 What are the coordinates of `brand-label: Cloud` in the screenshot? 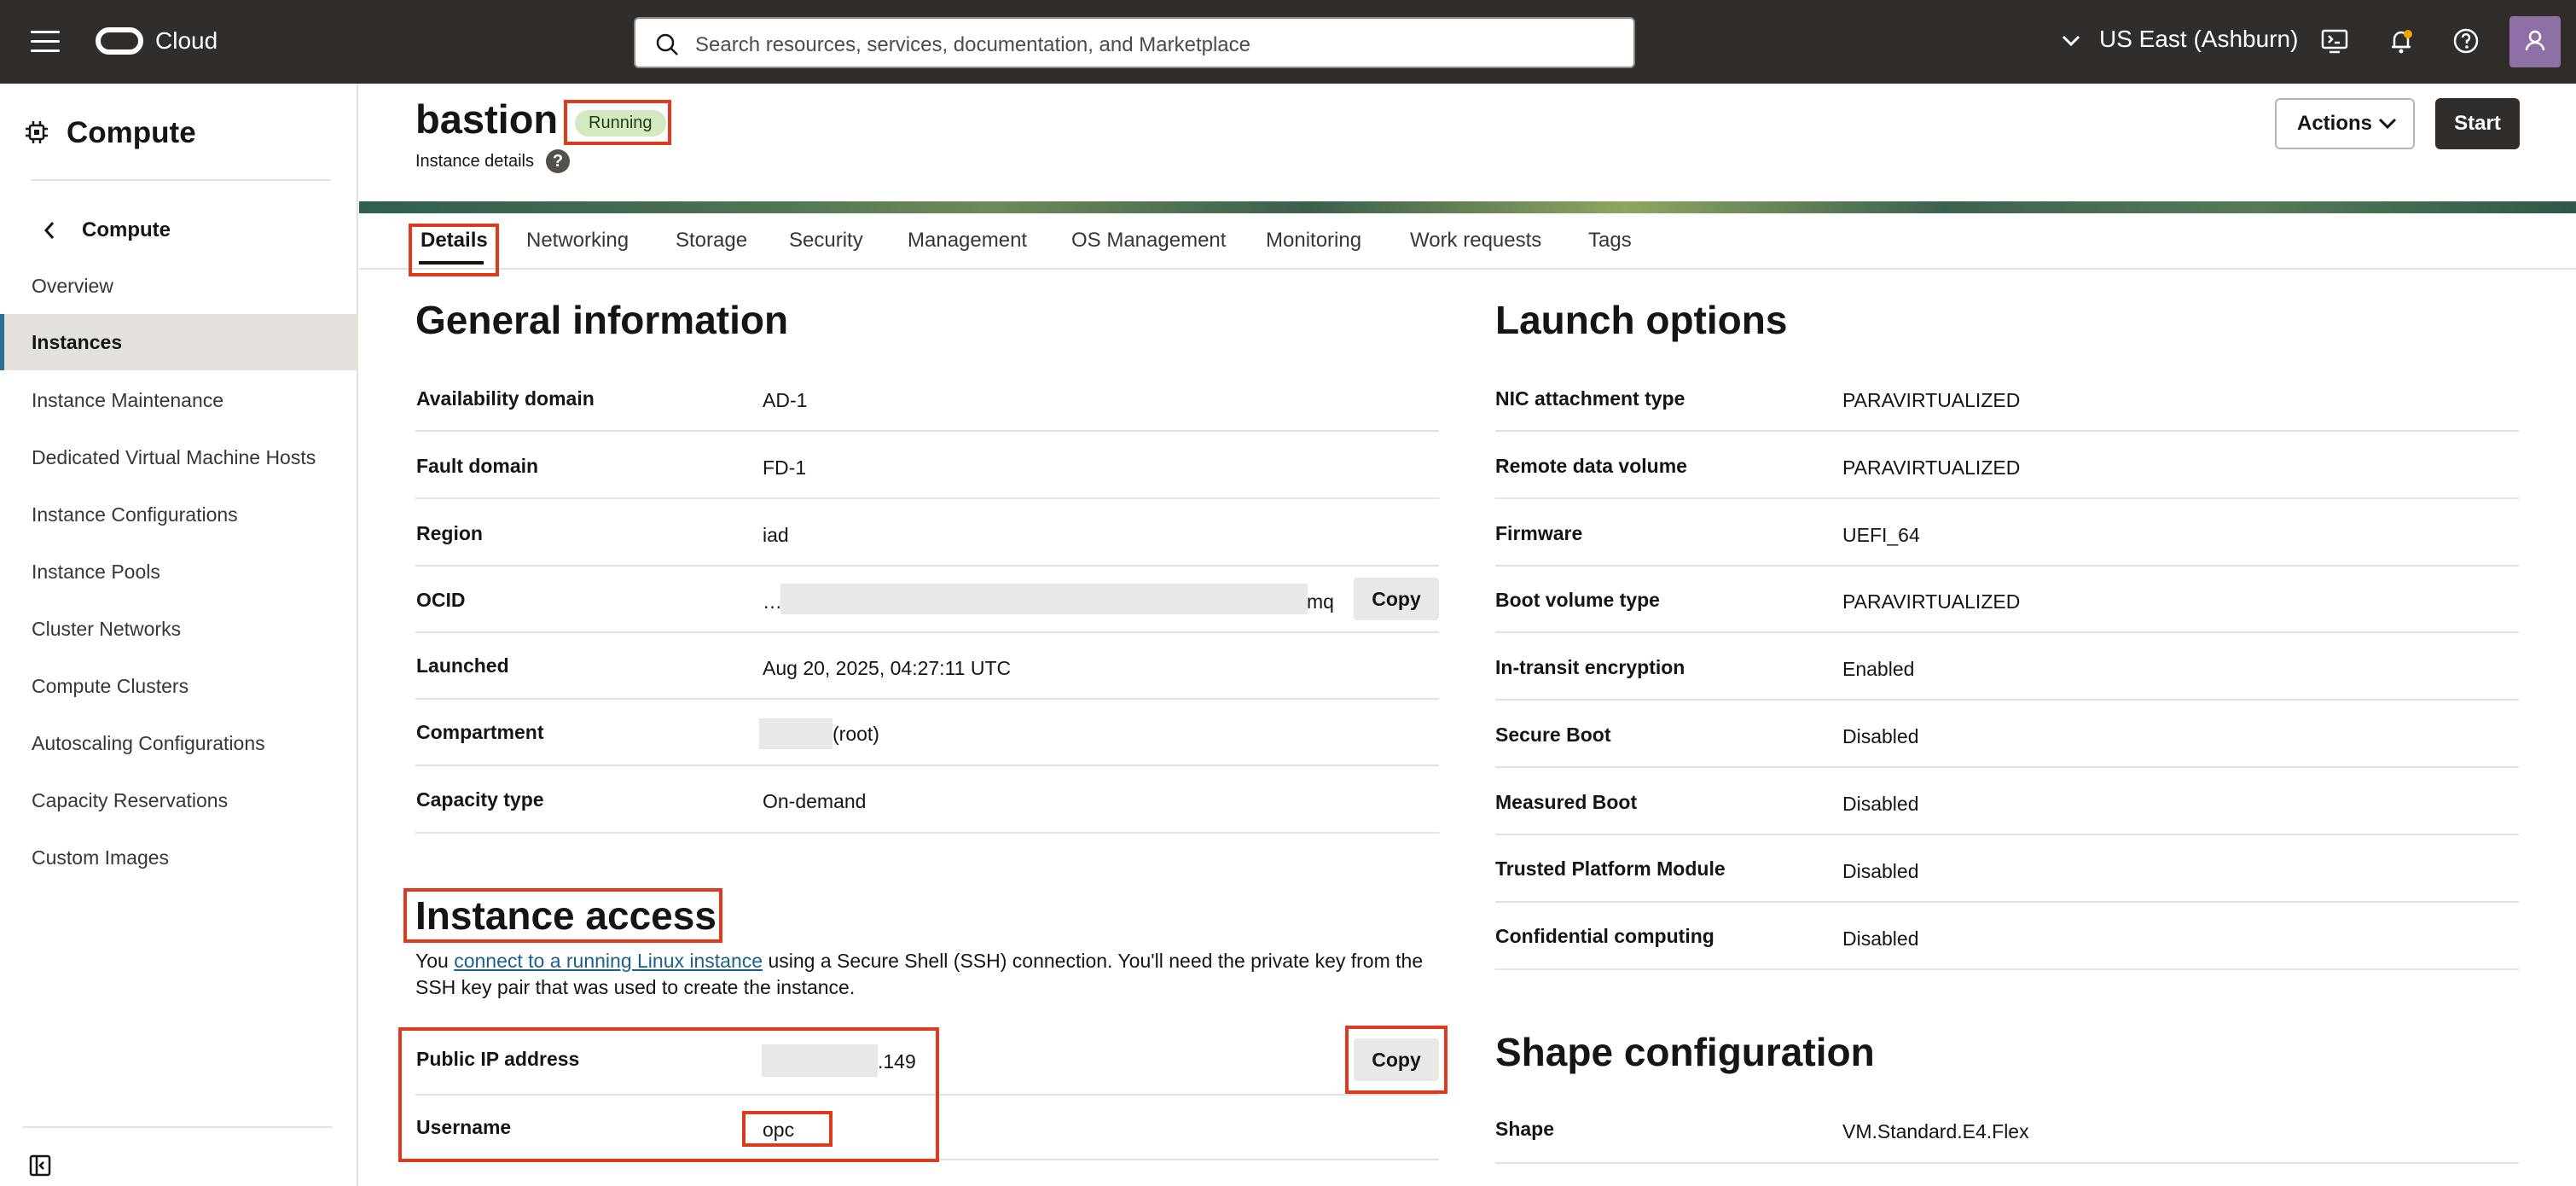 It's located at (186, 41).